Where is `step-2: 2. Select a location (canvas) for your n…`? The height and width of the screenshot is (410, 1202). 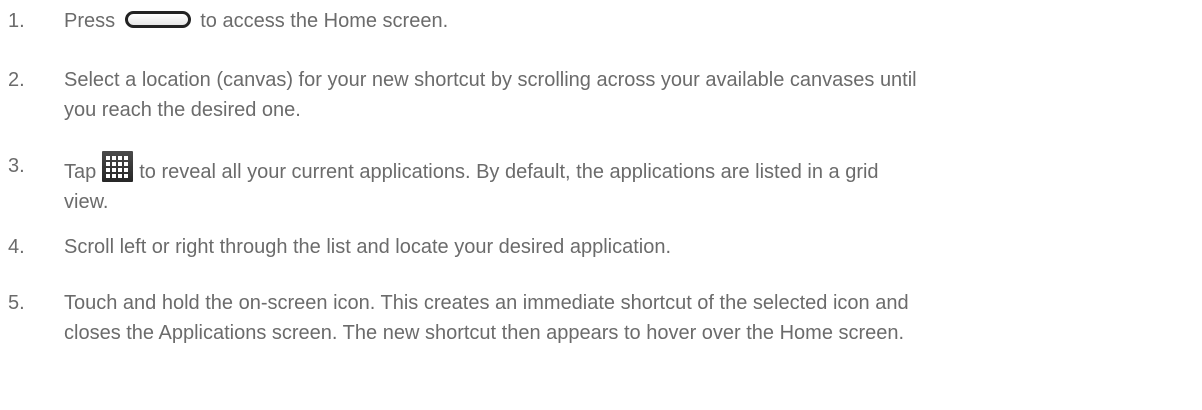
step-2: 2. Select a location (canvas) for your n… is located at coordinates (600, 95).